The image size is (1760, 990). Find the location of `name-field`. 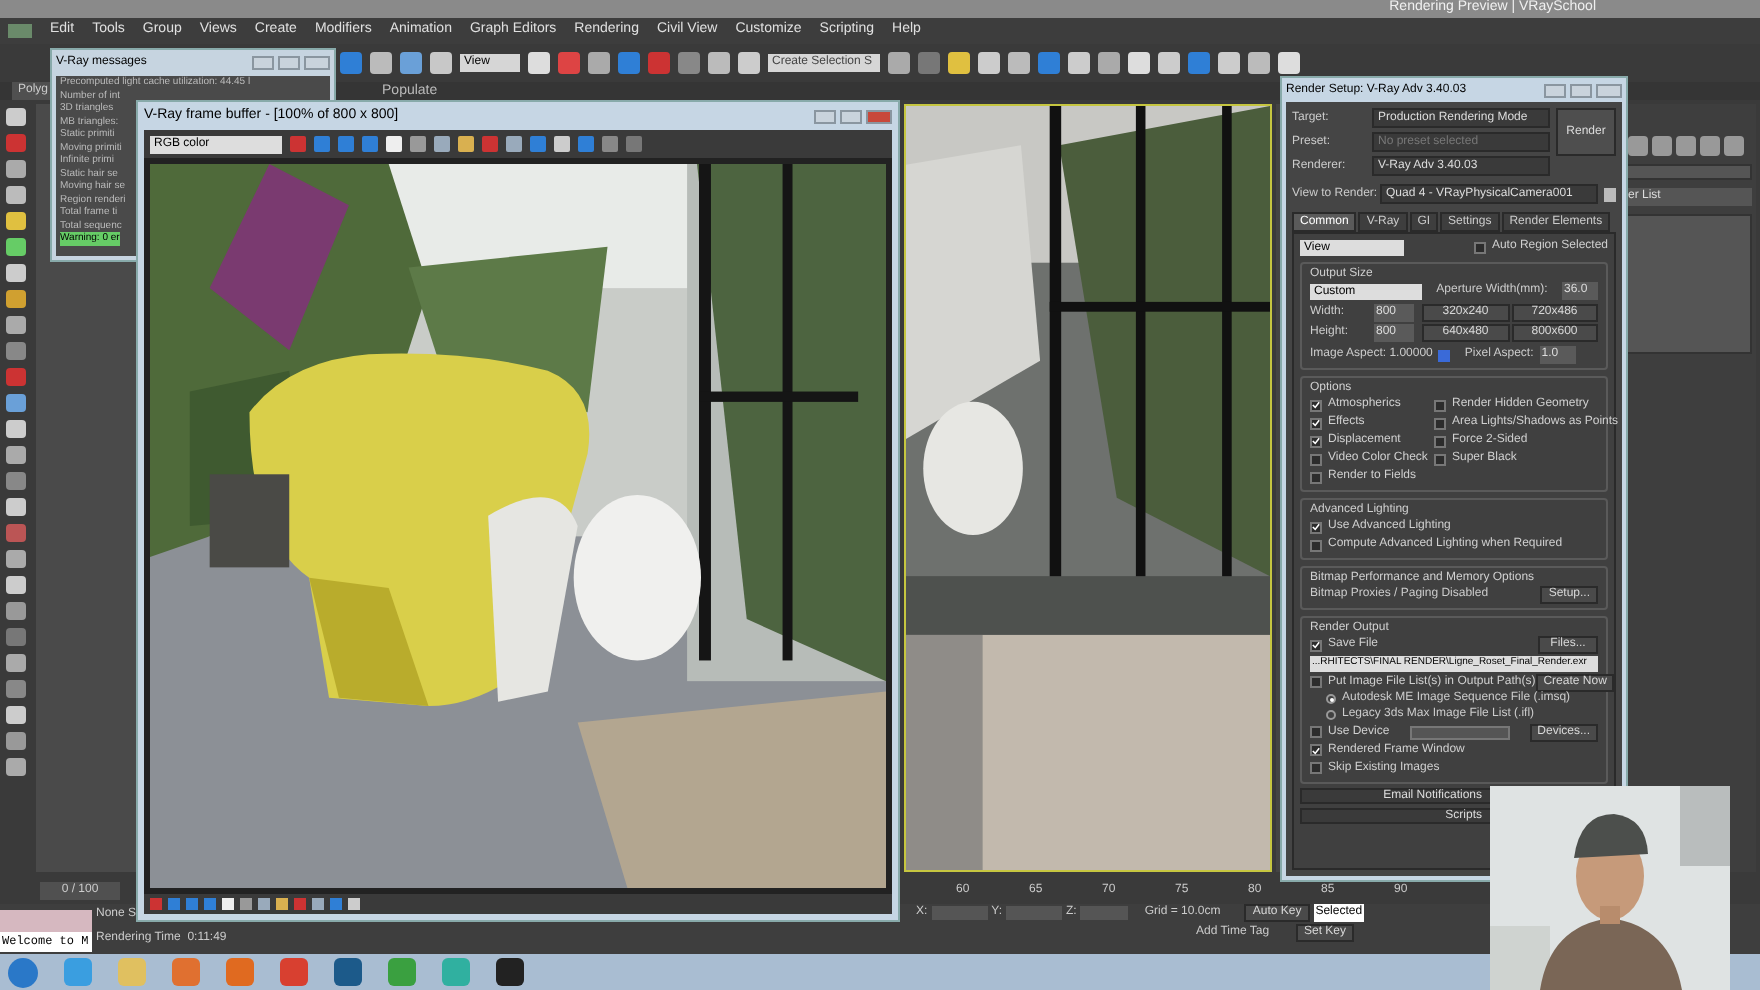

name-field is located at coordinates (1688, 172).